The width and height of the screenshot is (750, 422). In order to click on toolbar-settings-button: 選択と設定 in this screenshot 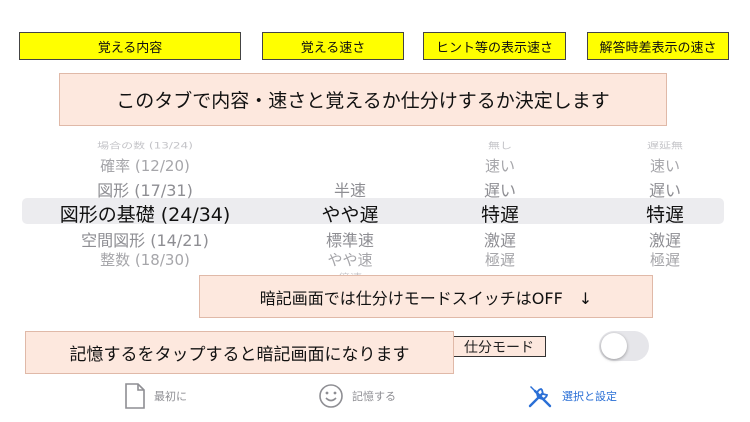, I will do `click(571, 396)`.